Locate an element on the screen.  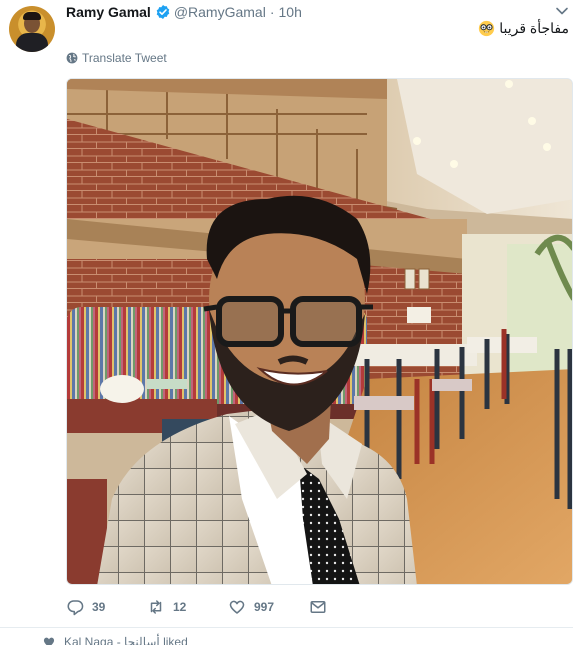
heart-icon is located at coordinates (237, 607).